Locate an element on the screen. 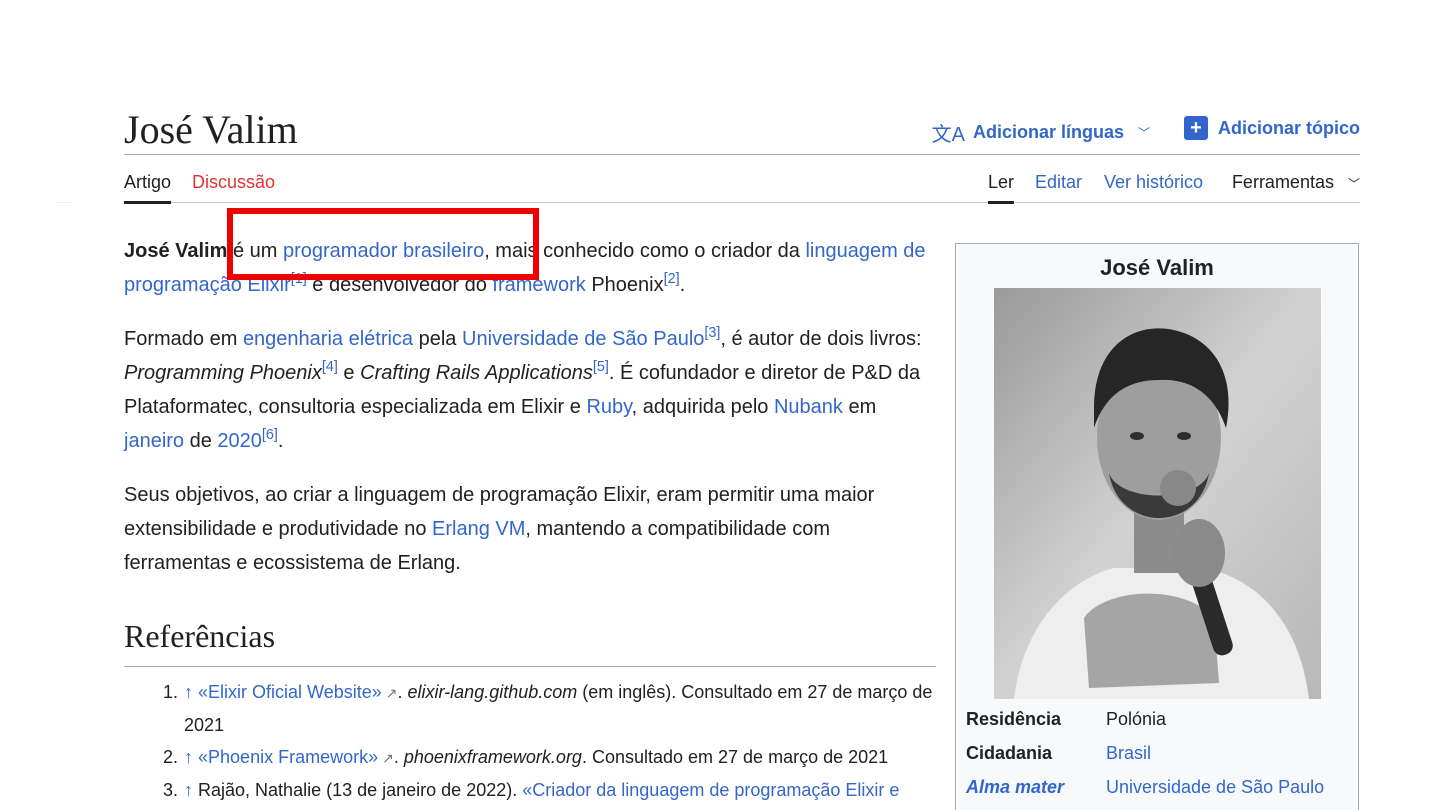 This screenshot has height=810, width=1440. reference-link: «Phoenix Framework» is located at coordinates (288, 757).